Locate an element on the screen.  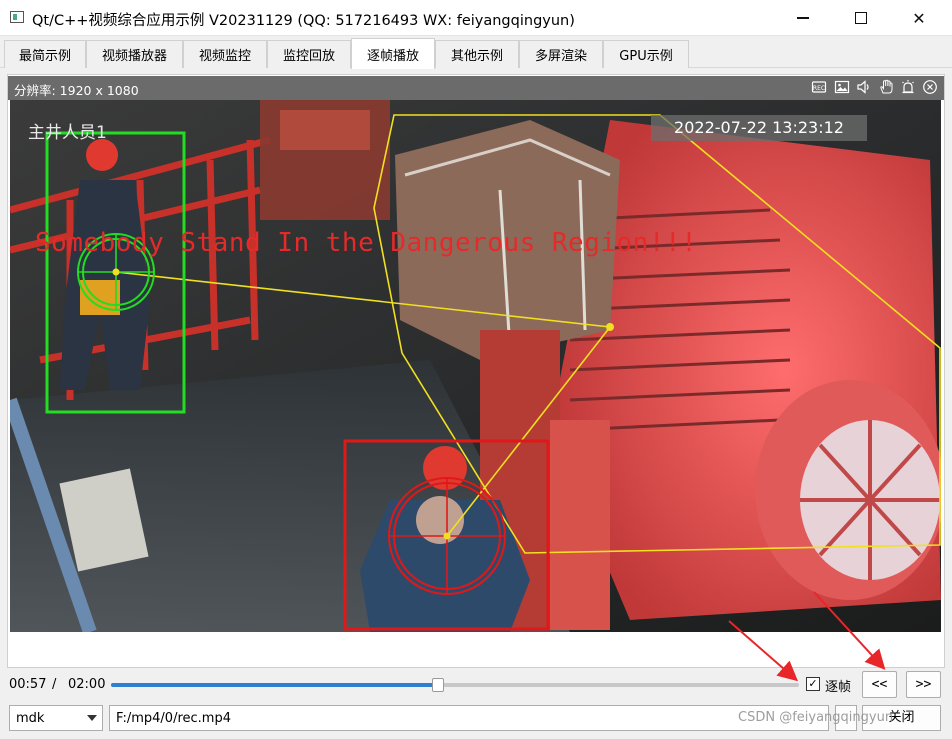
decoder-select: mdk is located at coordinates (56, 718).